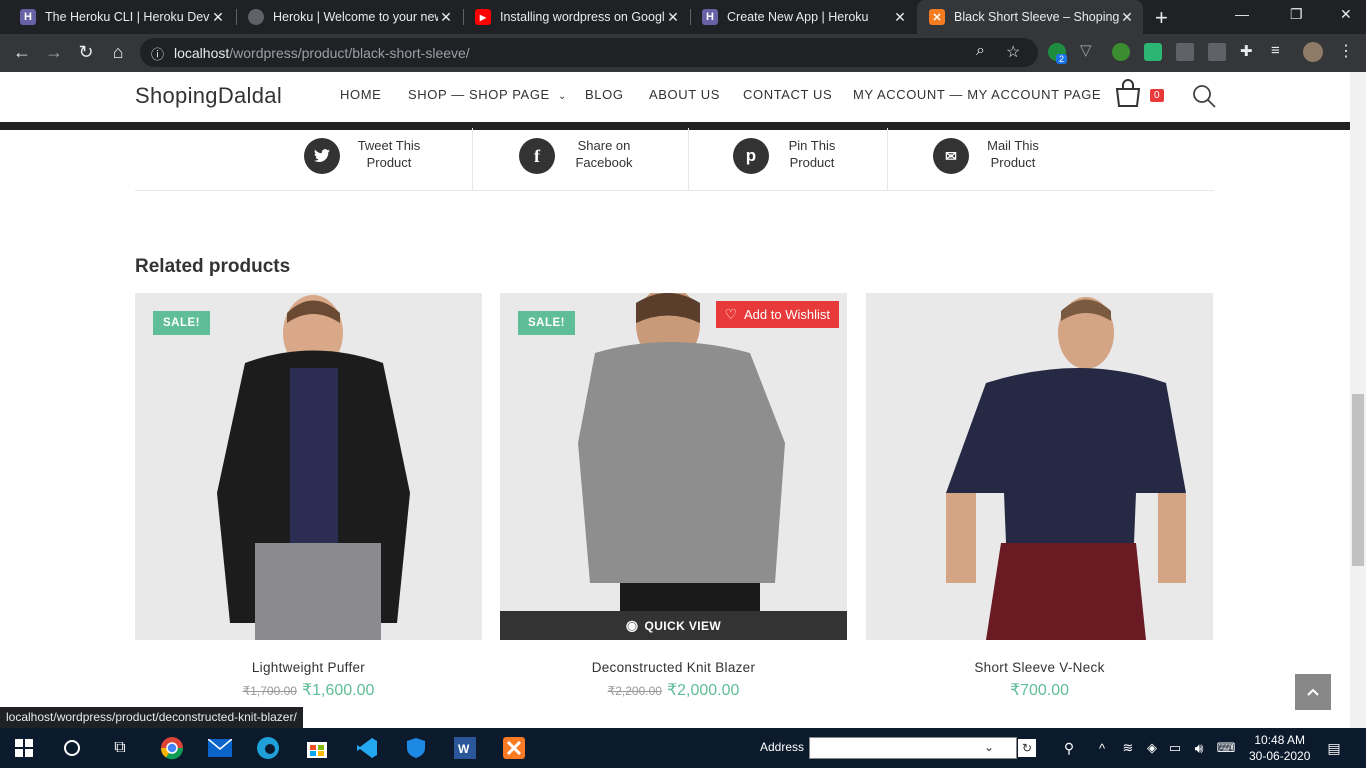 Image resolution: width=1366 pixels, height=768 pixels. What do you see at coordinates (120, 748) in the screenshot?
I see `task-view-icon: ⧉` at bounding box center [120, 748].